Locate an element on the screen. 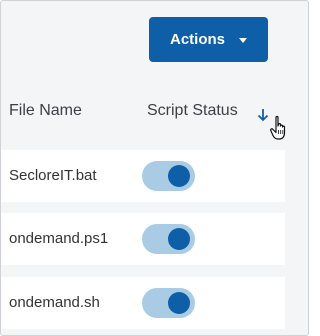  table-row: SecloreIT.bat is located at coordinates (143, 176).